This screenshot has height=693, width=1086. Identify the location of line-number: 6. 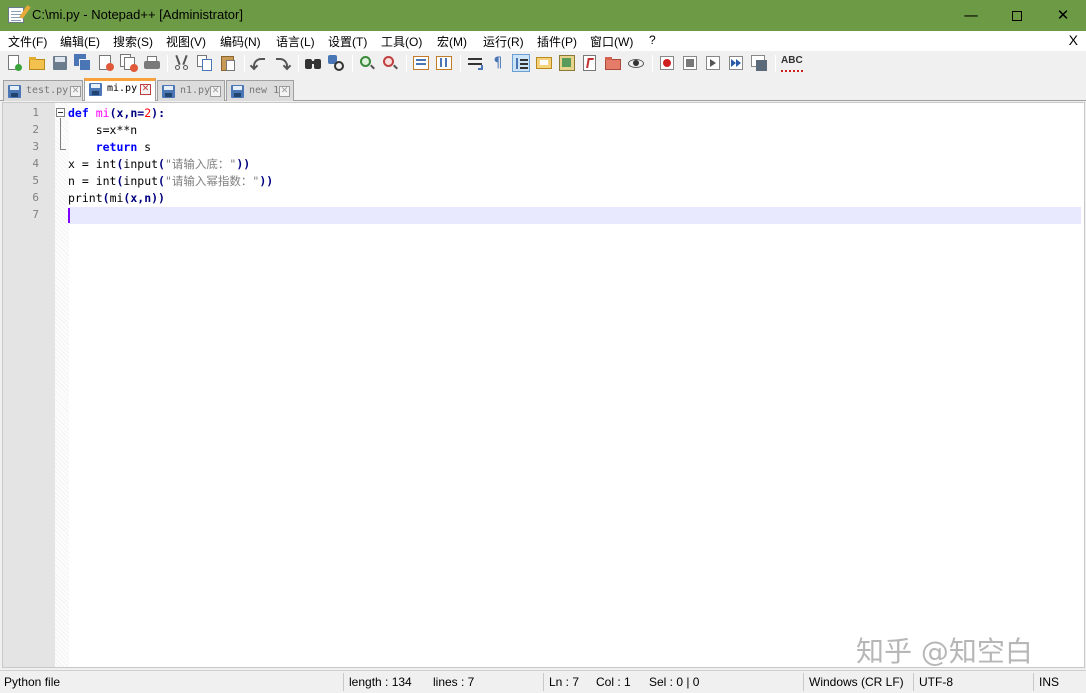
(35, 197).